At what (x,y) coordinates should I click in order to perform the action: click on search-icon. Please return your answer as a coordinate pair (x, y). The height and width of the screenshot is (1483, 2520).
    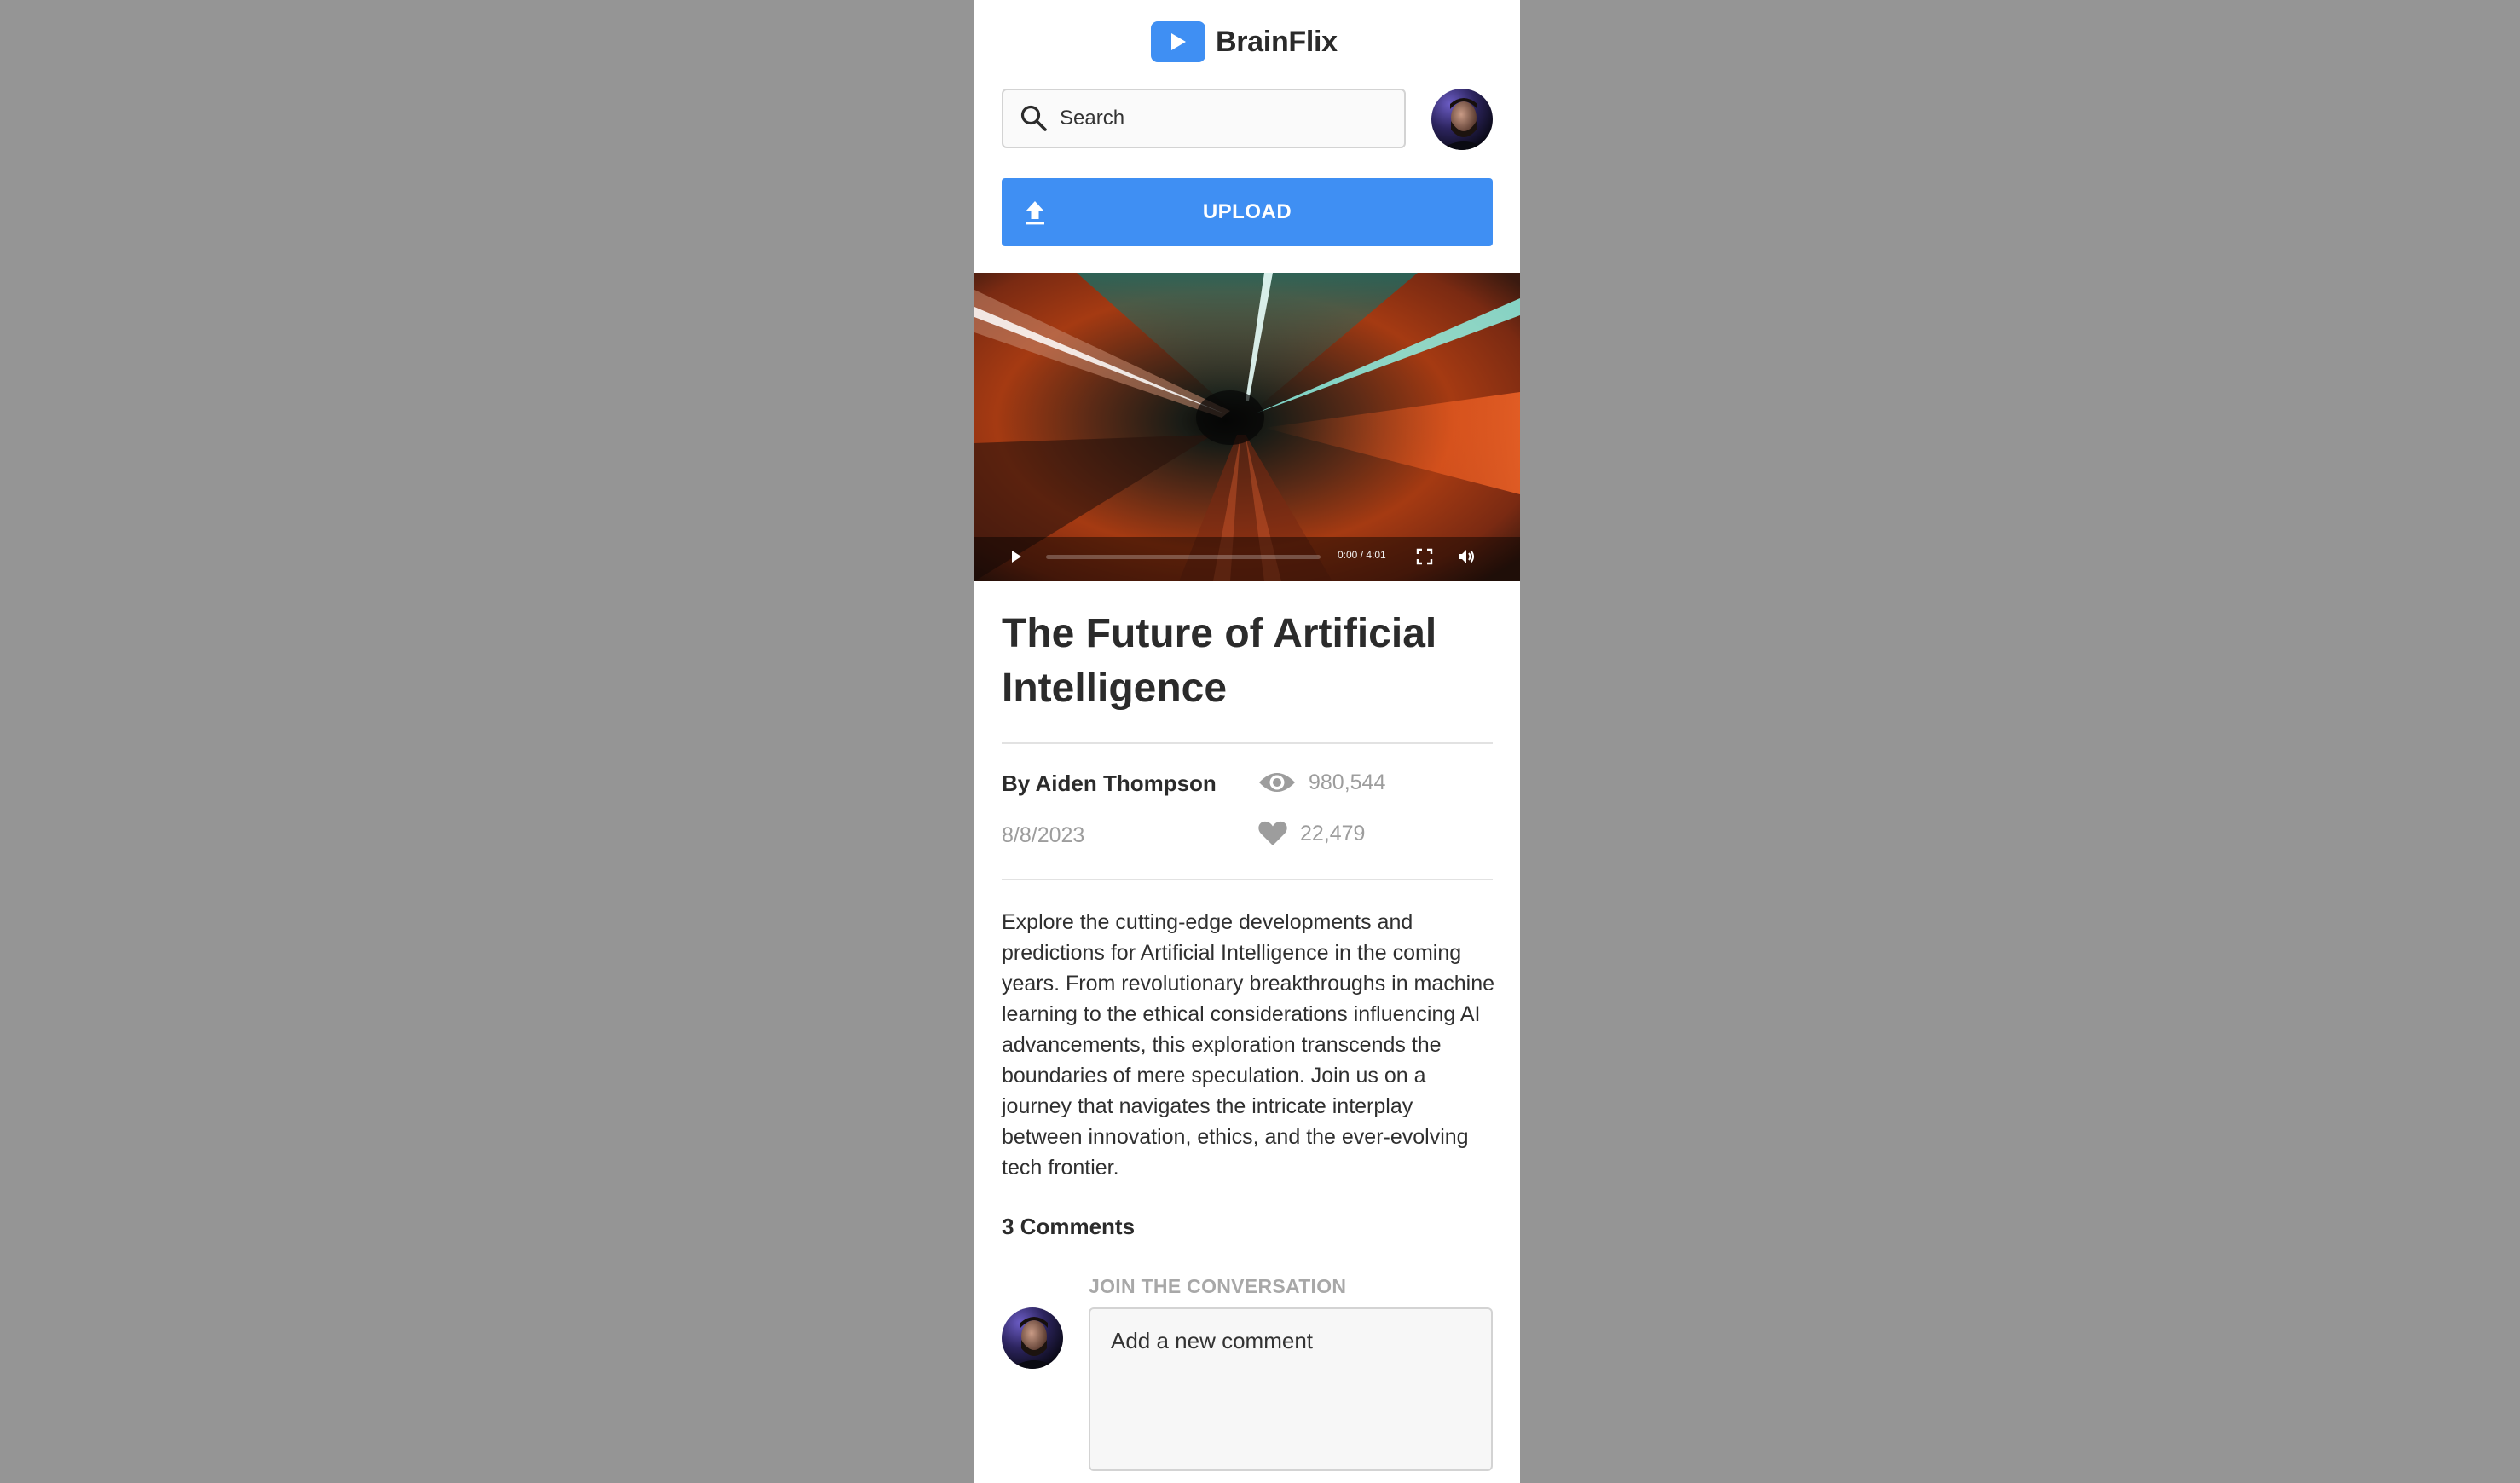
    Looking at the image, I should click on (1033, 118).